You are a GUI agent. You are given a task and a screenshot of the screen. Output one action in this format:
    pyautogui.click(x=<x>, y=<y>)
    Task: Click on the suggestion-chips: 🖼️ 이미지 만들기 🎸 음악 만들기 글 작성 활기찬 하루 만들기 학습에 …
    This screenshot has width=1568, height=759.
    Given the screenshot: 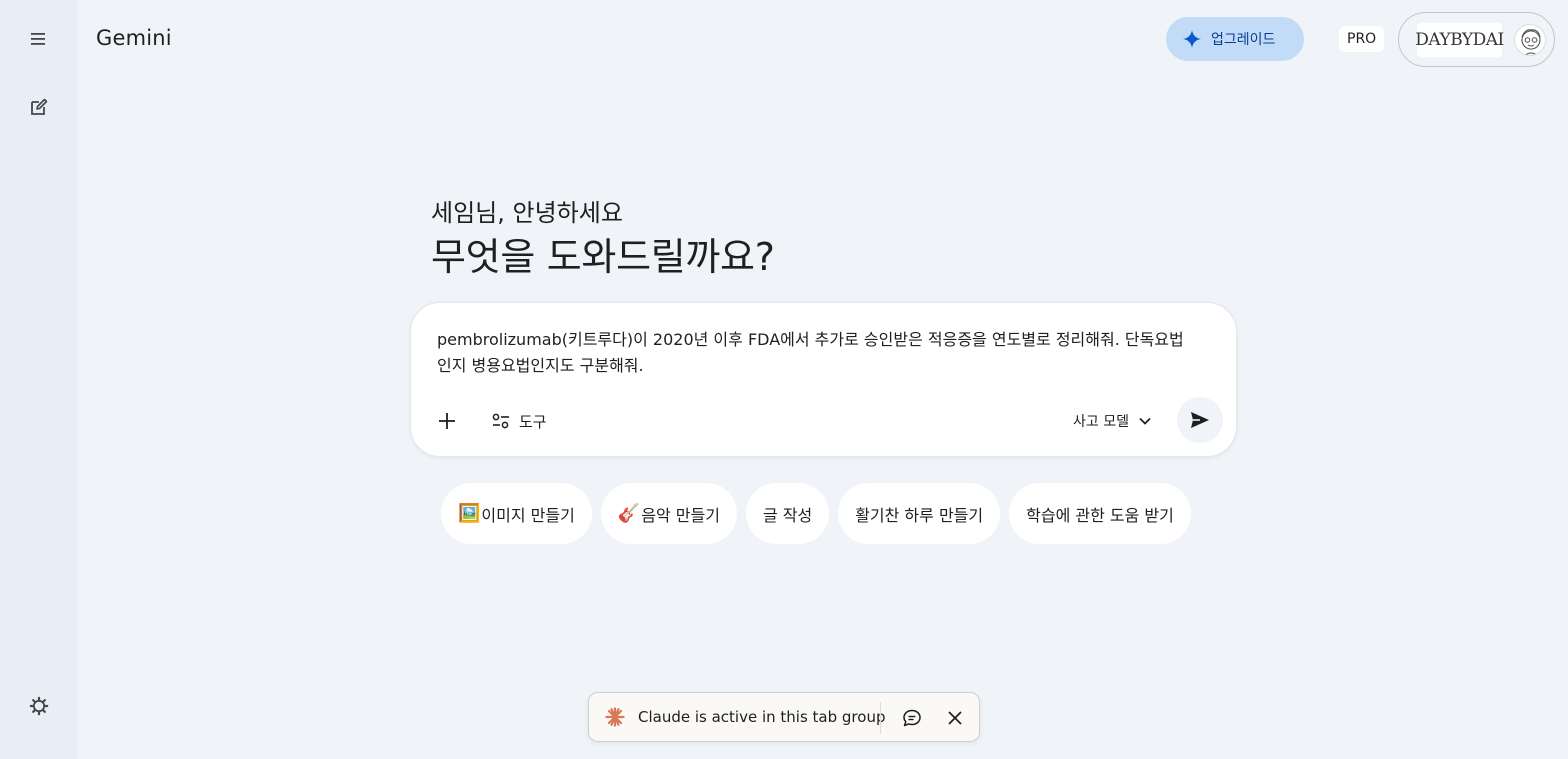 What is the action you would take?
    pyautogui.click(x=816, y=513)
    